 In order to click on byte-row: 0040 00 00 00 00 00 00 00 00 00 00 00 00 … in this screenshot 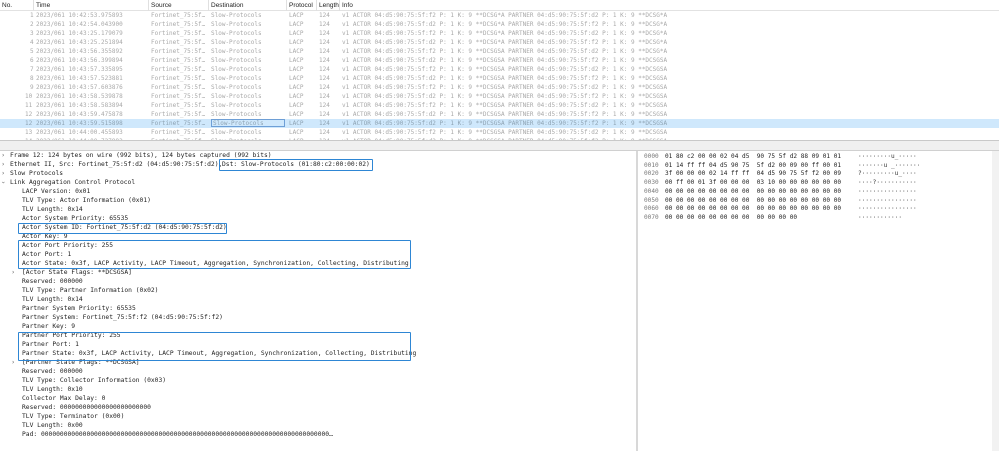, I will do `click(813, 191)`.